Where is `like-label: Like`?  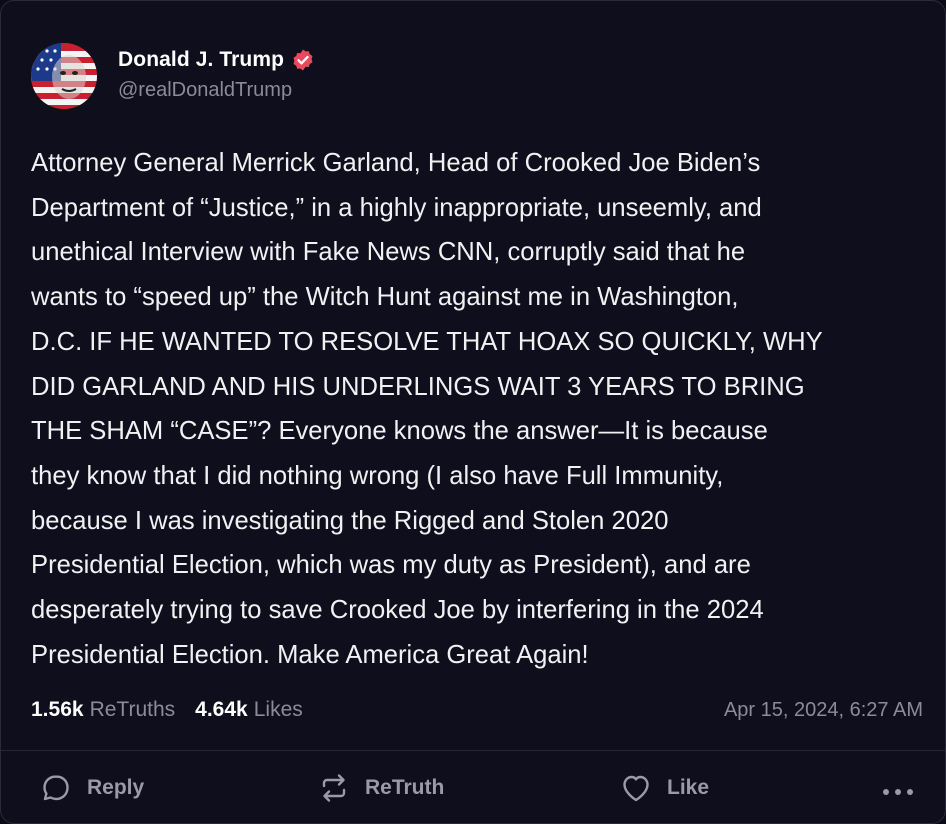
like-label: Like is located at coordinates (688, 787).